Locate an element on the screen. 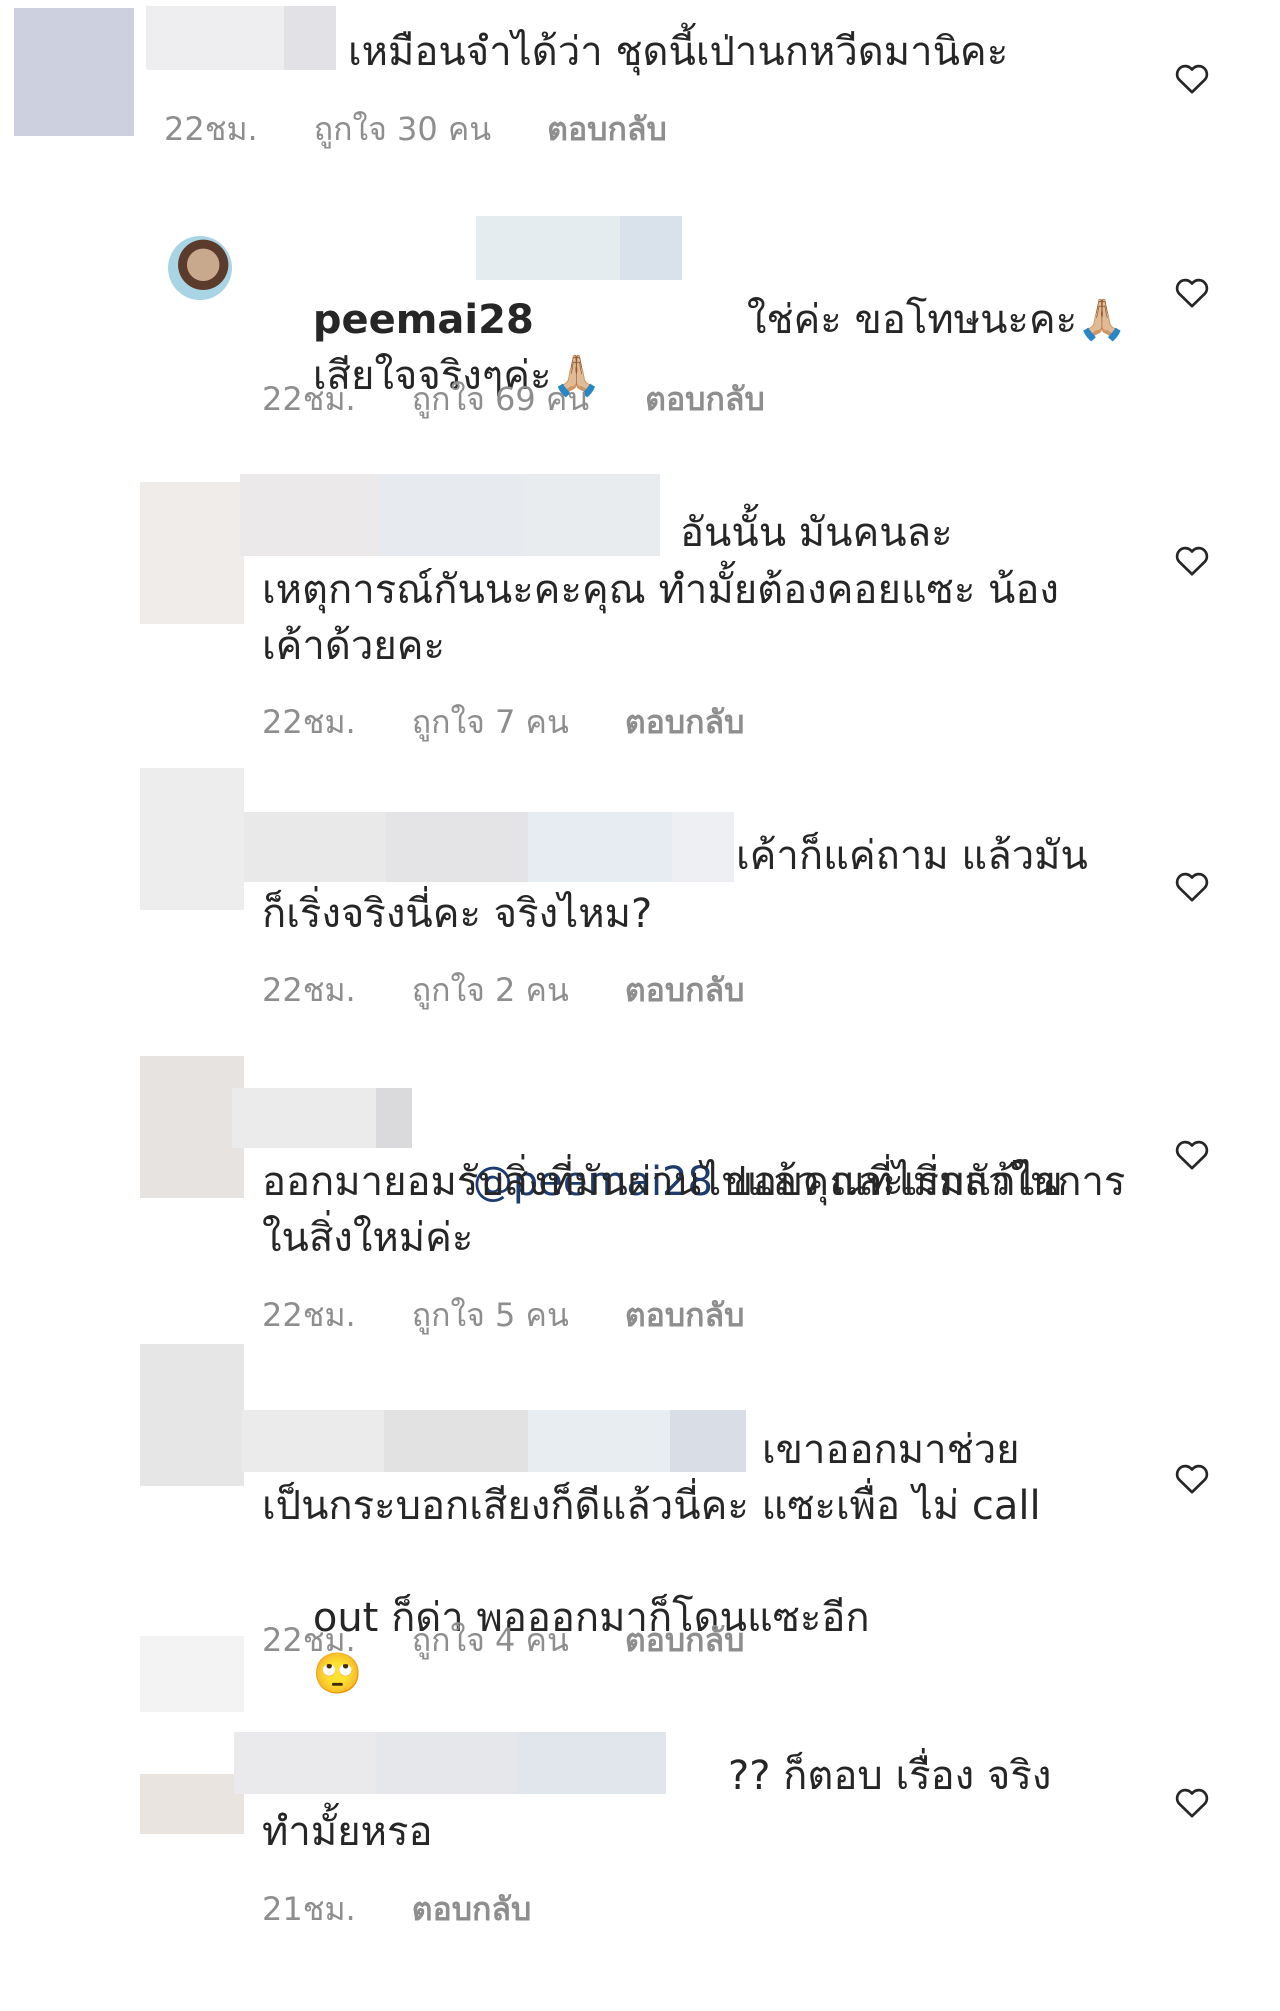 Image resolution: width=1280 pixels, height=2011 pixels. comment-text: ทำมั้ยหรอ is located at coordinates (347, 1832).